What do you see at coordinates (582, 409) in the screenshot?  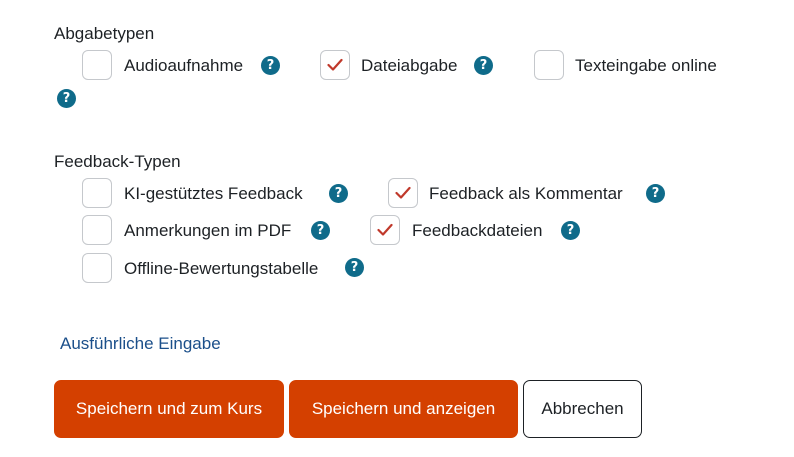 I see `cancel-button: Abbrechen` at bounding box center [582, 409].